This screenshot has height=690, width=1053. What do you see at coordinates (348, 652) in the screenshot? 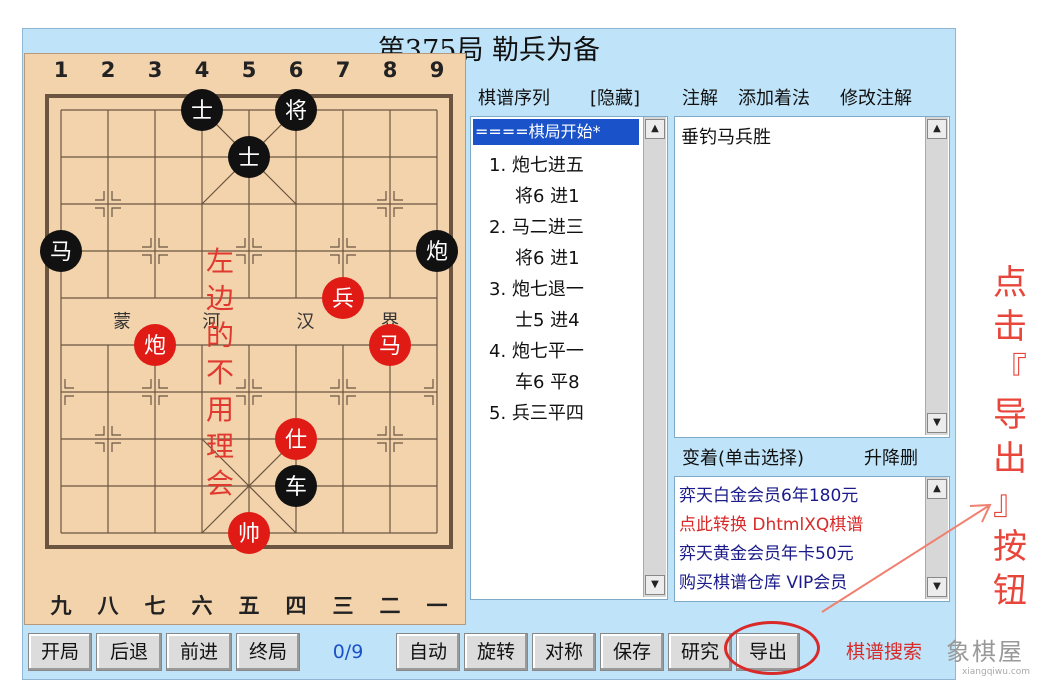
I see `progress-counter: 0/9` at bounding box center [348, 652].